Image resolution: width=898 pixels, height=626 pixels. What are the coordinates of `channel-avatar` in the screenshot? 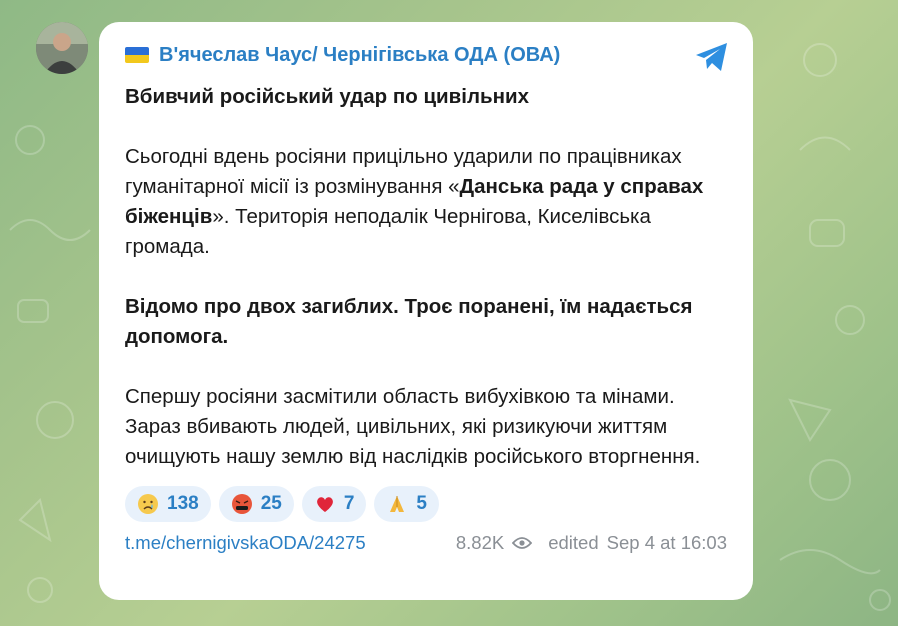 It's located at (62, 48).